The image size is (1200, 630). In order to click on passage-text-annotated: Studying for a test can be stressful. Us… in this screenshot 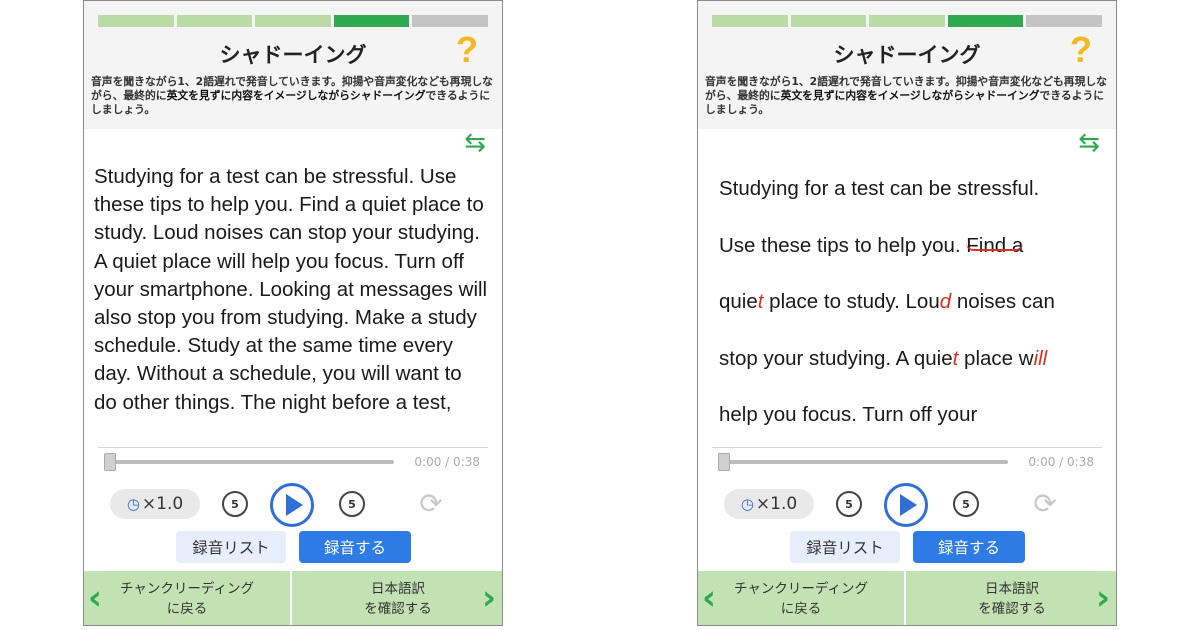, I will do `click(912, 301)`.